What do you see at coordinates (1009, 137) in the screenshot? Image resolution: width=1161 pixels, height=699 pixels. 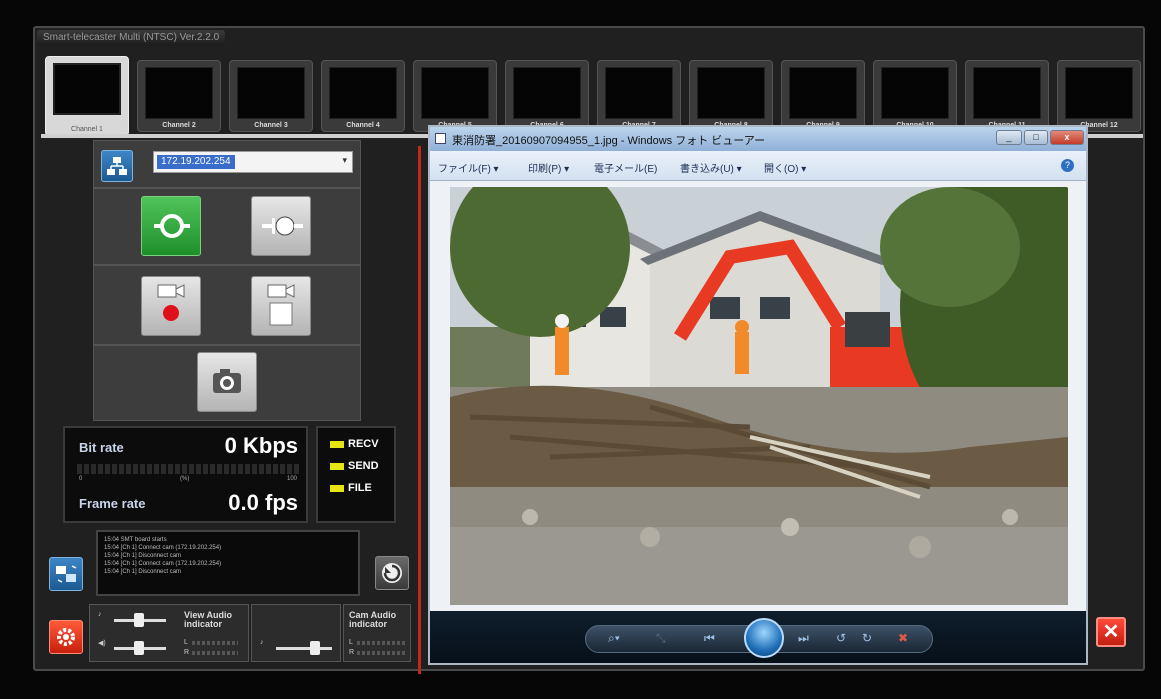 I see `minimize-button: _` at bounding box center [1009, 137].